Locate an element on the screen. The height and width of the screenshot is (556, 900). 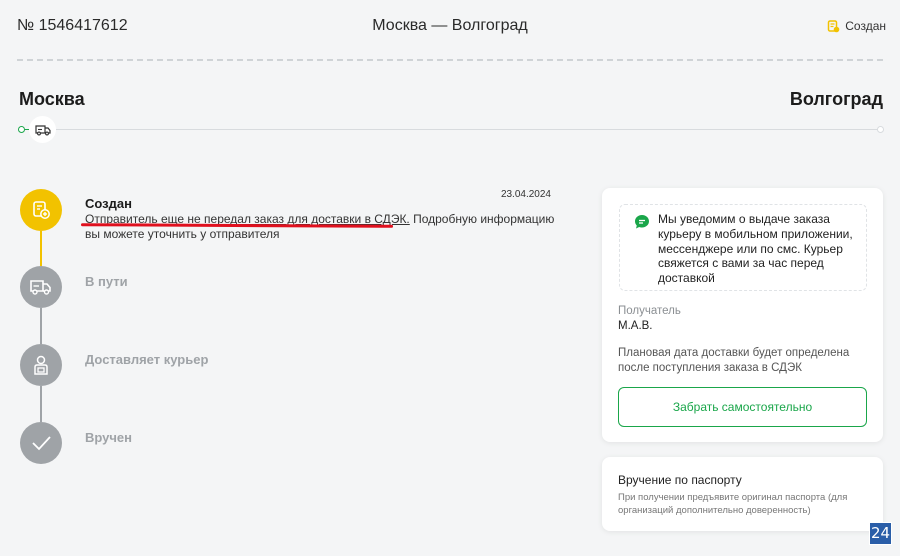
recipient-label: Получатель is located at coordinates (649, 311).